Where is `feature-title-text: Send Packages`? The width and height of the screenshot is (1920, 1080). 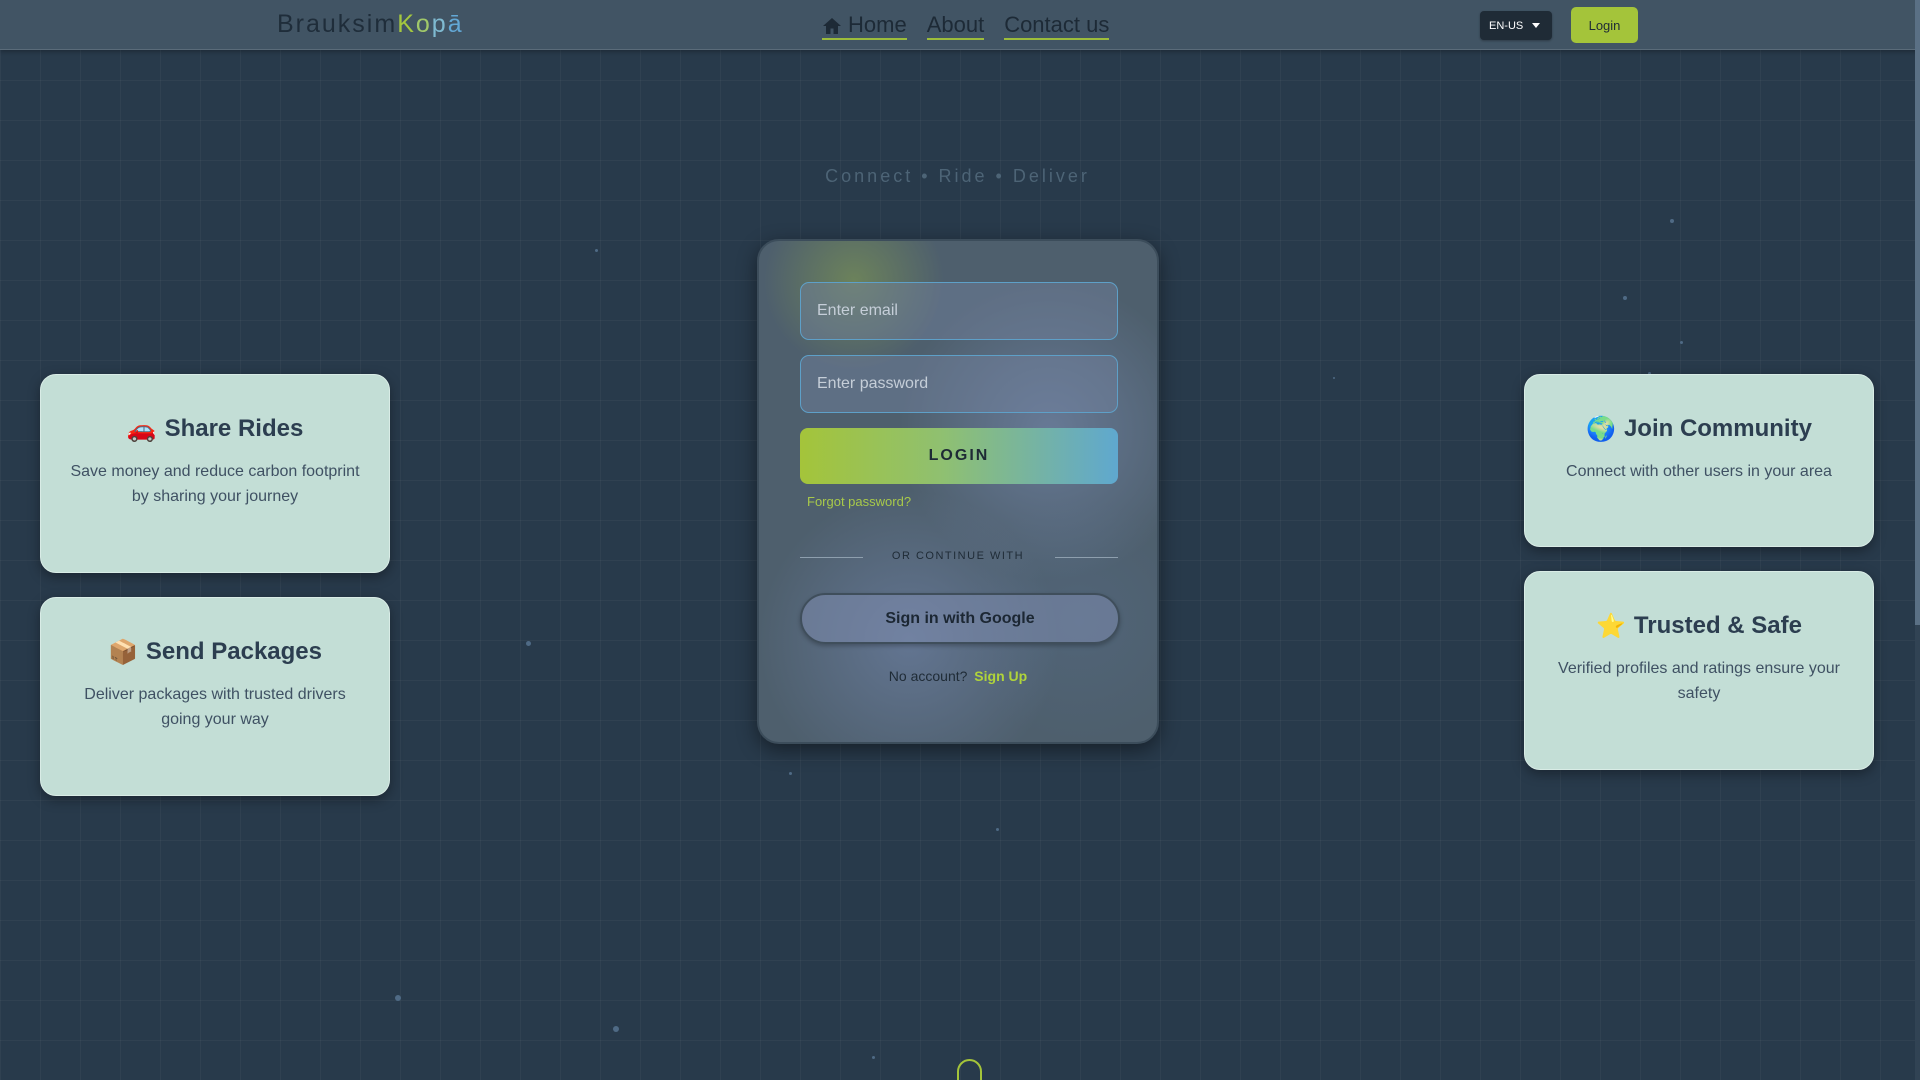 feature-title-text: Send Packages is located at coordinates (233, 651).